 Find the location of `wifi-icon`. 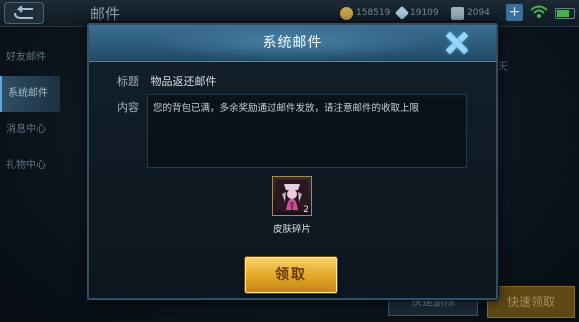

wifi-icon is located at coordinates (539, 11).